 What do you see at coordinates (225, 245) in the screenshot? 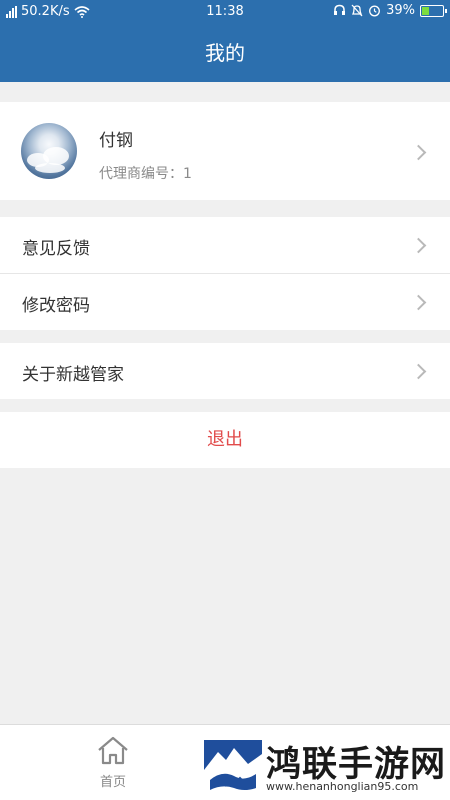
I see `menu-item-feedback: 意见反馈` at bounding box center [225, 245].